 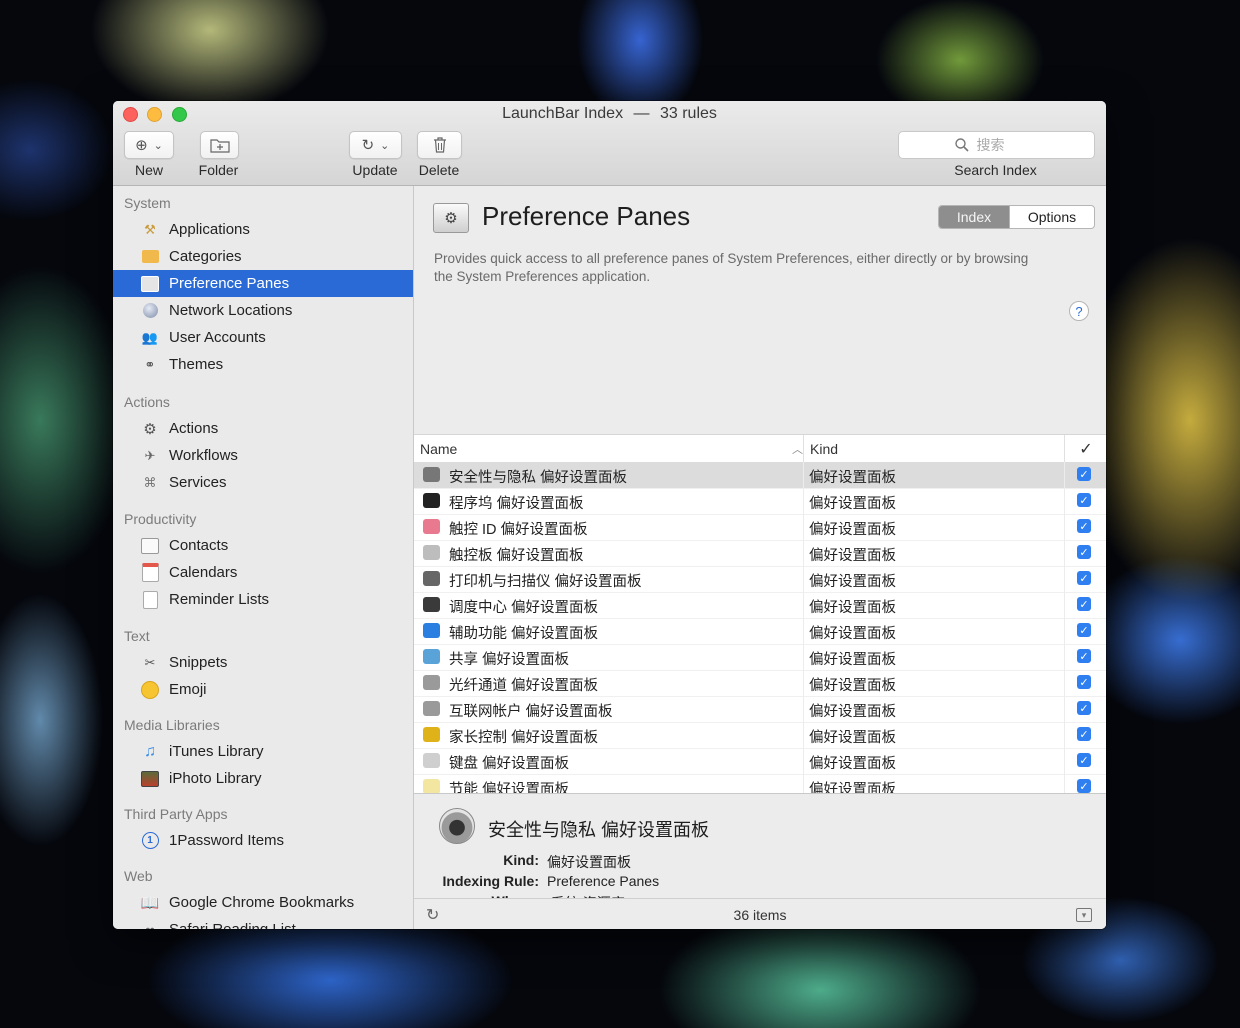 I want to click on sidebar-item-workflows: ✈ Workflows, so click(x=263, y=455).